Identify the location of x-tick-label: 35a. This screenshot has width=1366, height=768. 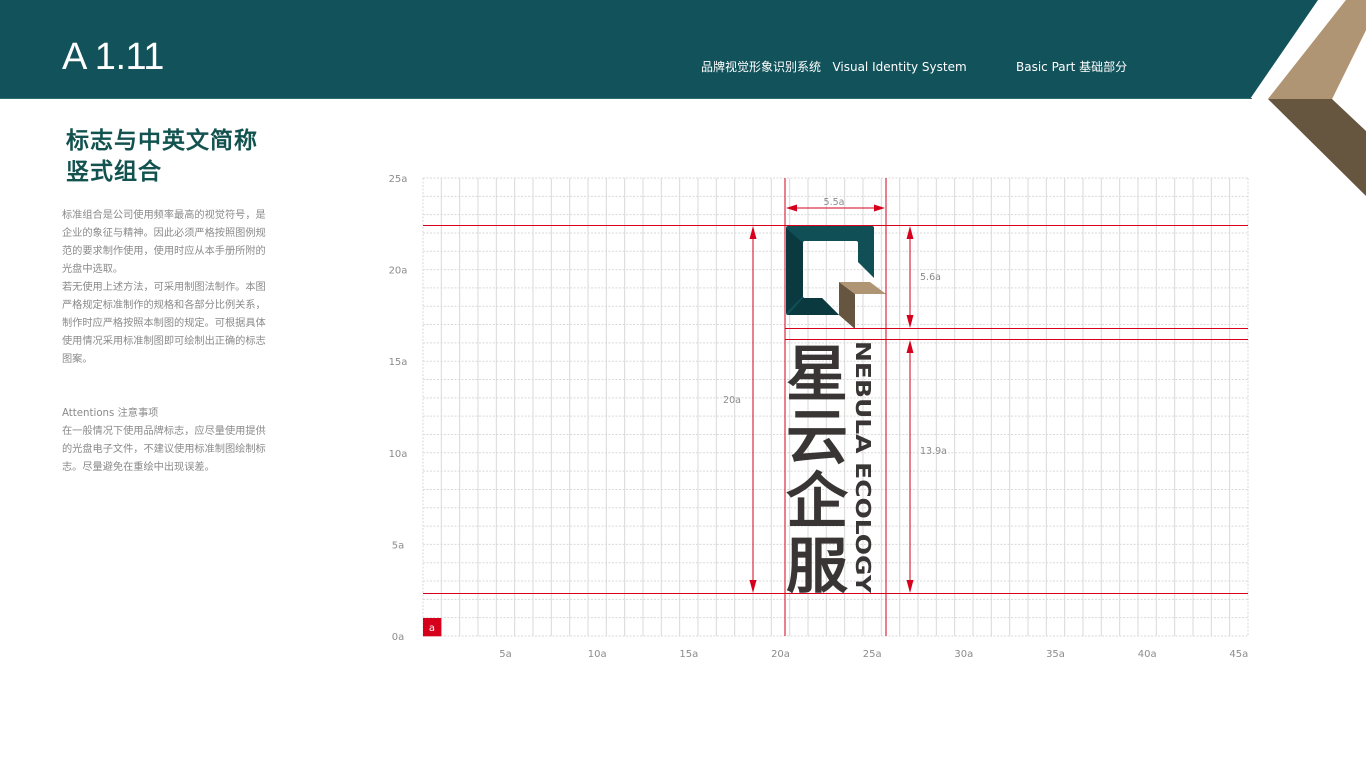
(1055, 654).